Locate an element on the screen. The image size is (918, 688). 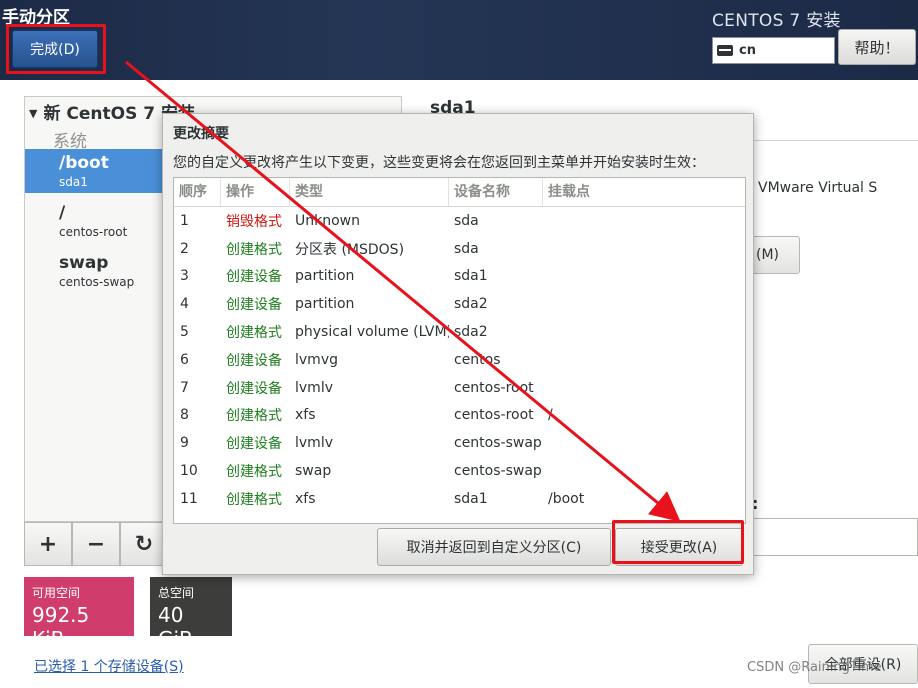
add-partition-button: + is located at coordinates (48, 544).